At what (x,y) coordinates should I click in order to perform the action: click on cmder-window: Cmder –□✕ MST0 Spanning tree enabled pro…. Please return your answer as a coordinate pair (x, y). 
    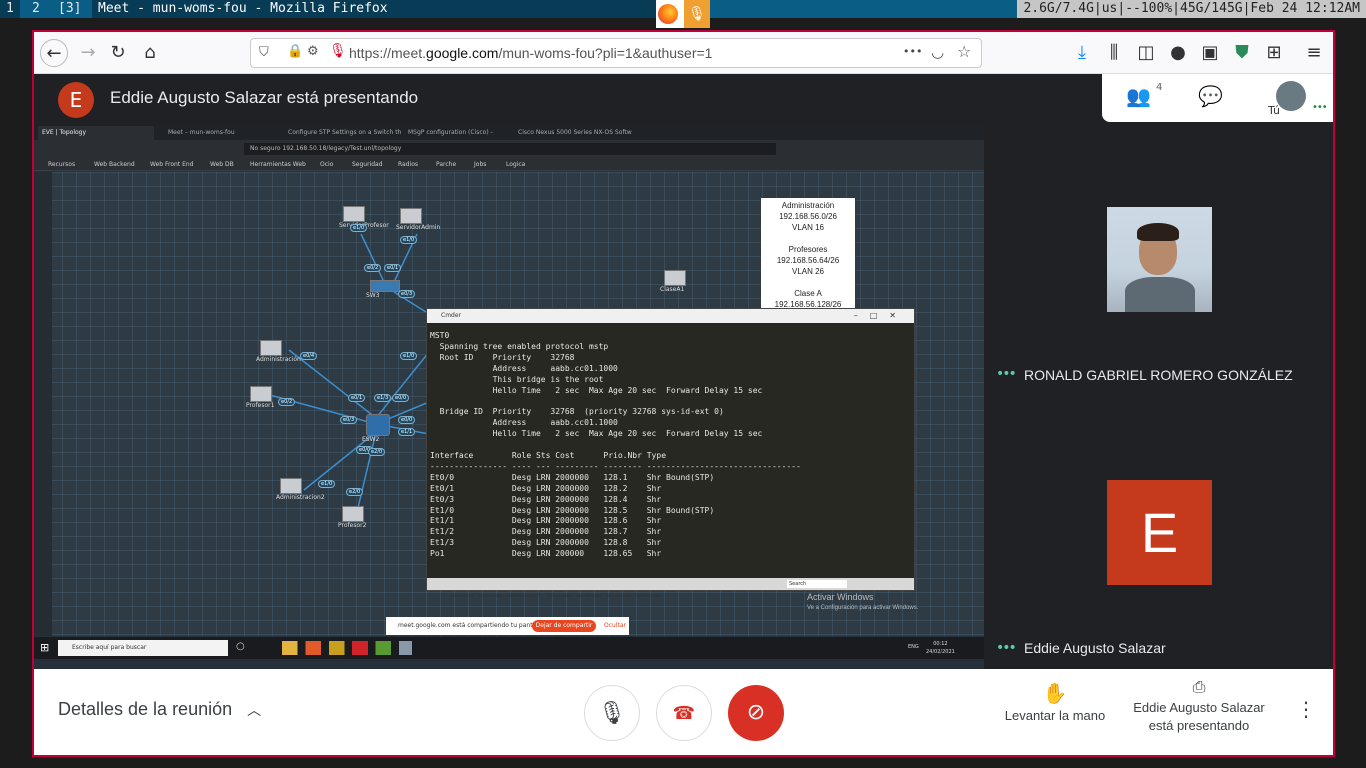
    Looking at the image, I should click on (670, 453).